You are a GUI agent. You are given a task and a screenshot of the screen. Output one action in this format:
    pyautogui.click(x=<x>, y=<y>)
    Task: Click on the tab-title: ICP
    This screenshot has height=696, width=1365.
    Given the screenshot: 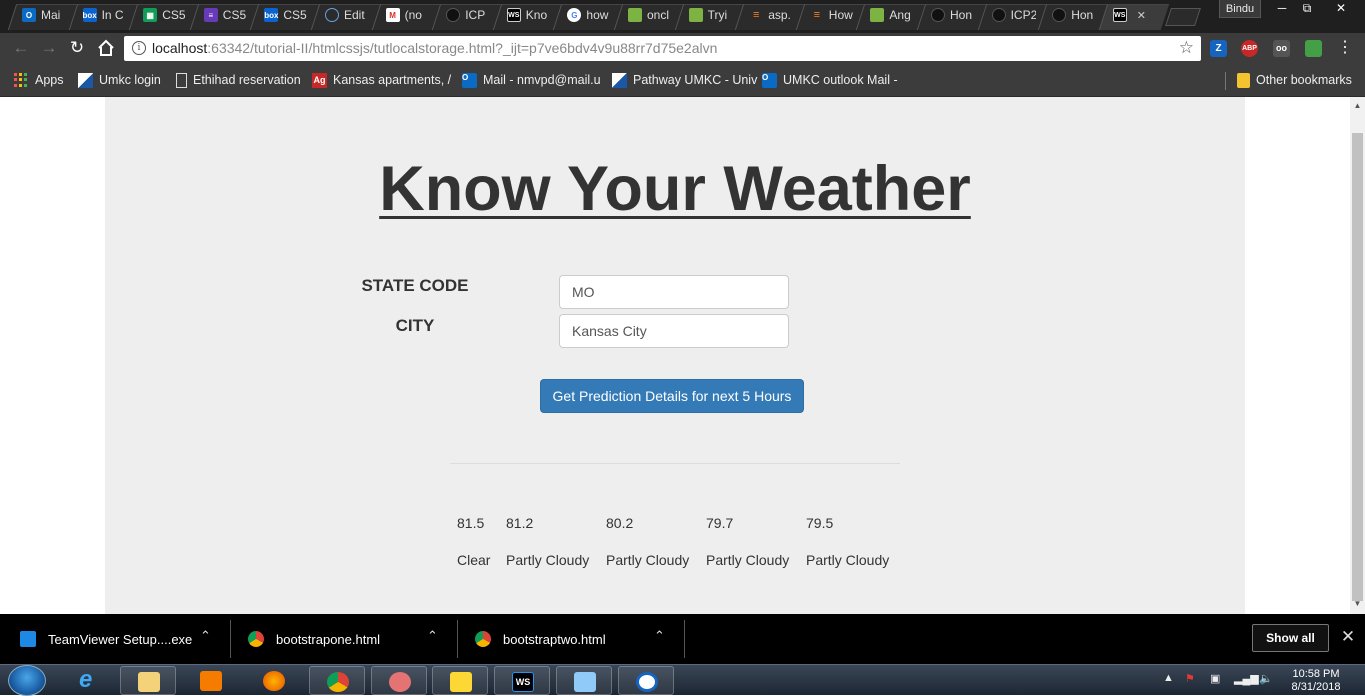 What is the action you would take?
    pyautogui.click(x=475, y=15)
    